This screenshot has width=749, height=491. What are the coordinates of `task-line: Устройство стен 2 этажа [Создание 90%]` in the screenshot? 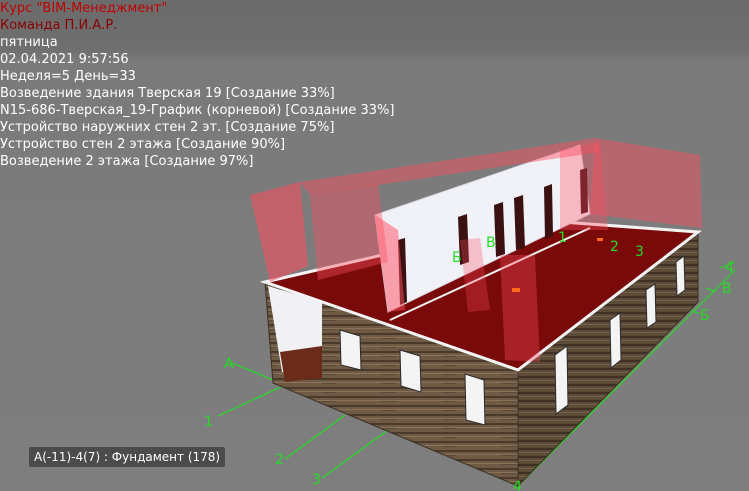 It's located at (143, 144).